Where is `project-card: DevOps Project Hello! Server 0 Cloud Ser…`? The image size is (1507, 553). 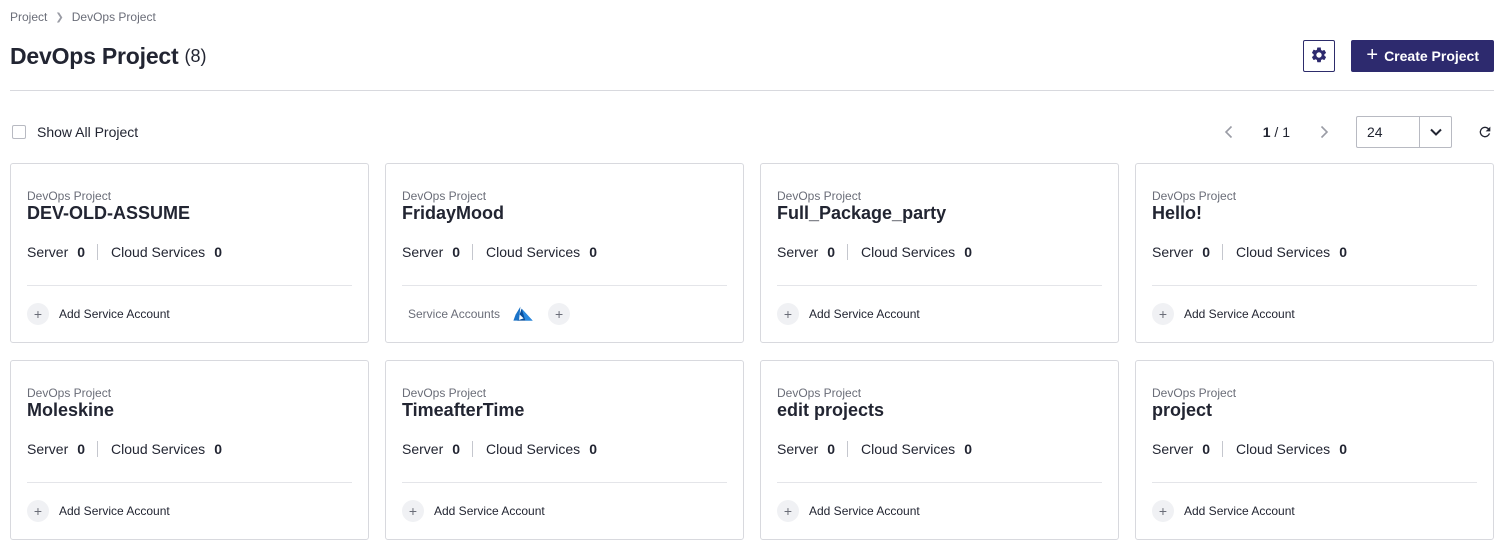 project-card: DevOps Project Hello! Server 0 Cloud Ser… is located at coordinates (1314, 253).